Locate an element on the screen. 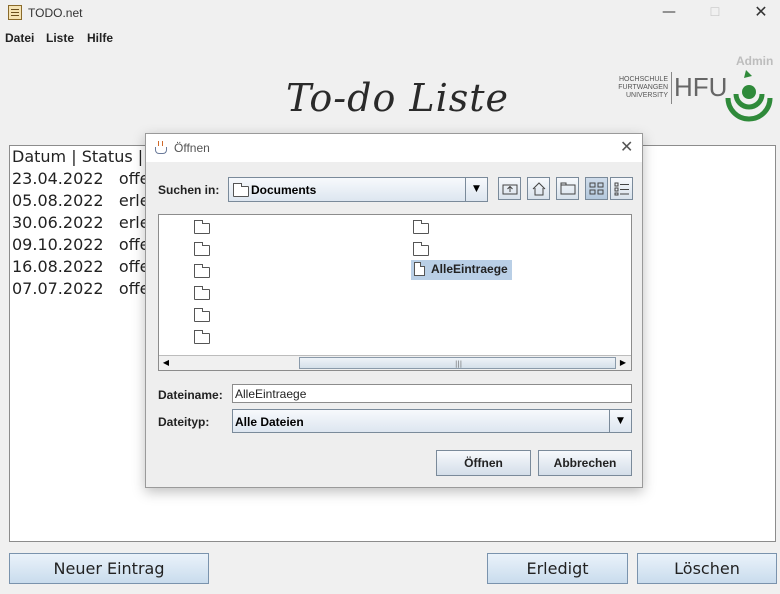 The image size is (780, 594). menu-bar: Datei Liste Hilfe is located at coordinates (390, 39).